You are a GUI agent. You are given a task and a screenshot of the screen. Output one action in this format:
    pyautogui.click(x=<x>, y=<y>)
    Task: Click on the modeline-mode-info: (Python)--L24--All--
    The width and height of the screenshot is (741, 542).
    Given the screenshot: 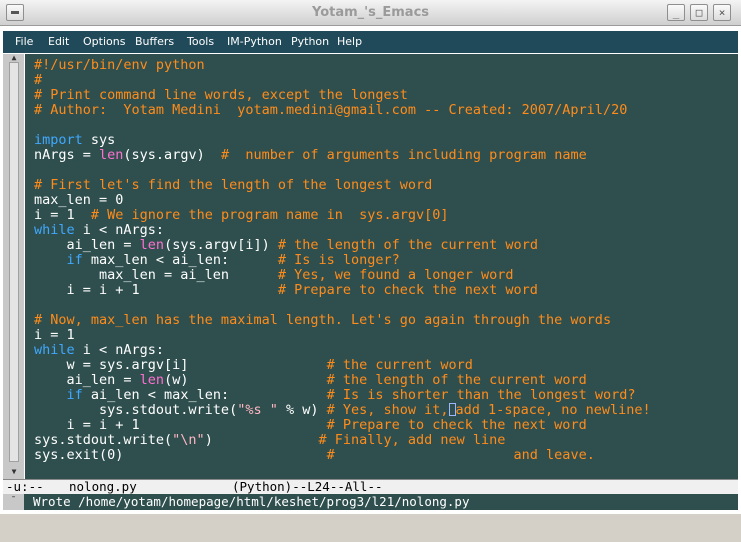 What is the action you would take?
    pyautogui.click(x=307, y=486)
    